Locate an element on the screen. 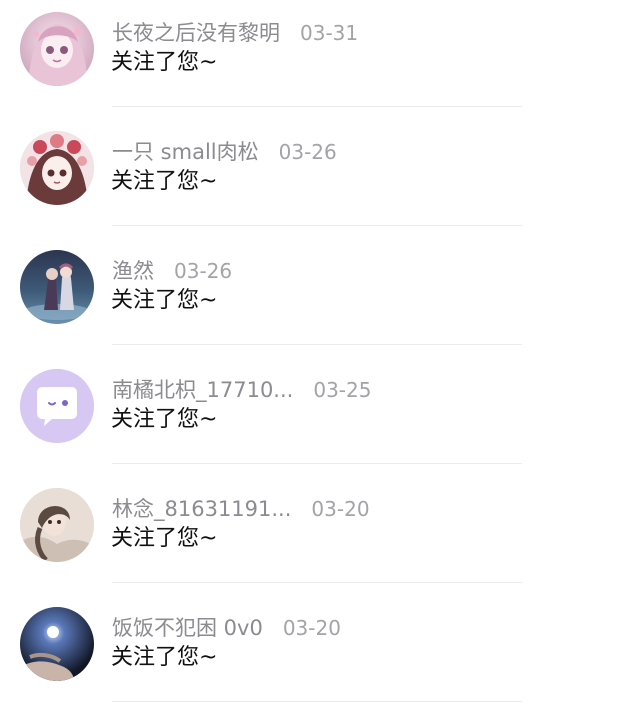 The image size is (640, 706). notification-header: 长夜之后没有黎明 03-31 is located at coordinates (235, 33).